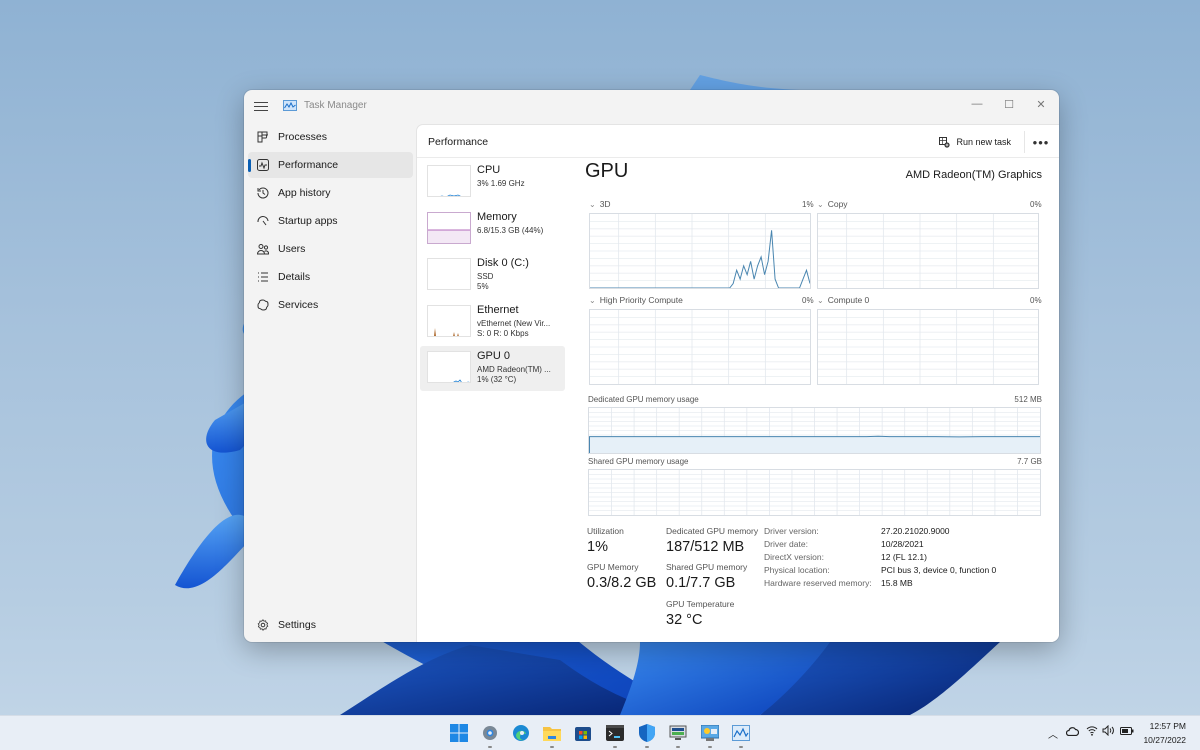  I want to click on device-detail: 5%, so click(483, 286).